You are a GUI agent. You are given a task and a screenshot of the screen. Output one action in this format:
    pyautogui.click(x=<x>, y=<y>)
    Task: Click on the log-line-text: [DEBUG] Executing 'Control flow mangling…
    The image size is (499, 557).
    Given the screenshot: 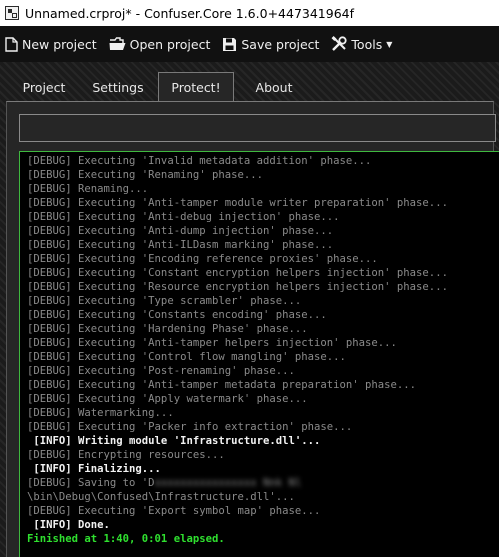 What is the action you would take?
    pyautogui.click(x=186, y=357)
    